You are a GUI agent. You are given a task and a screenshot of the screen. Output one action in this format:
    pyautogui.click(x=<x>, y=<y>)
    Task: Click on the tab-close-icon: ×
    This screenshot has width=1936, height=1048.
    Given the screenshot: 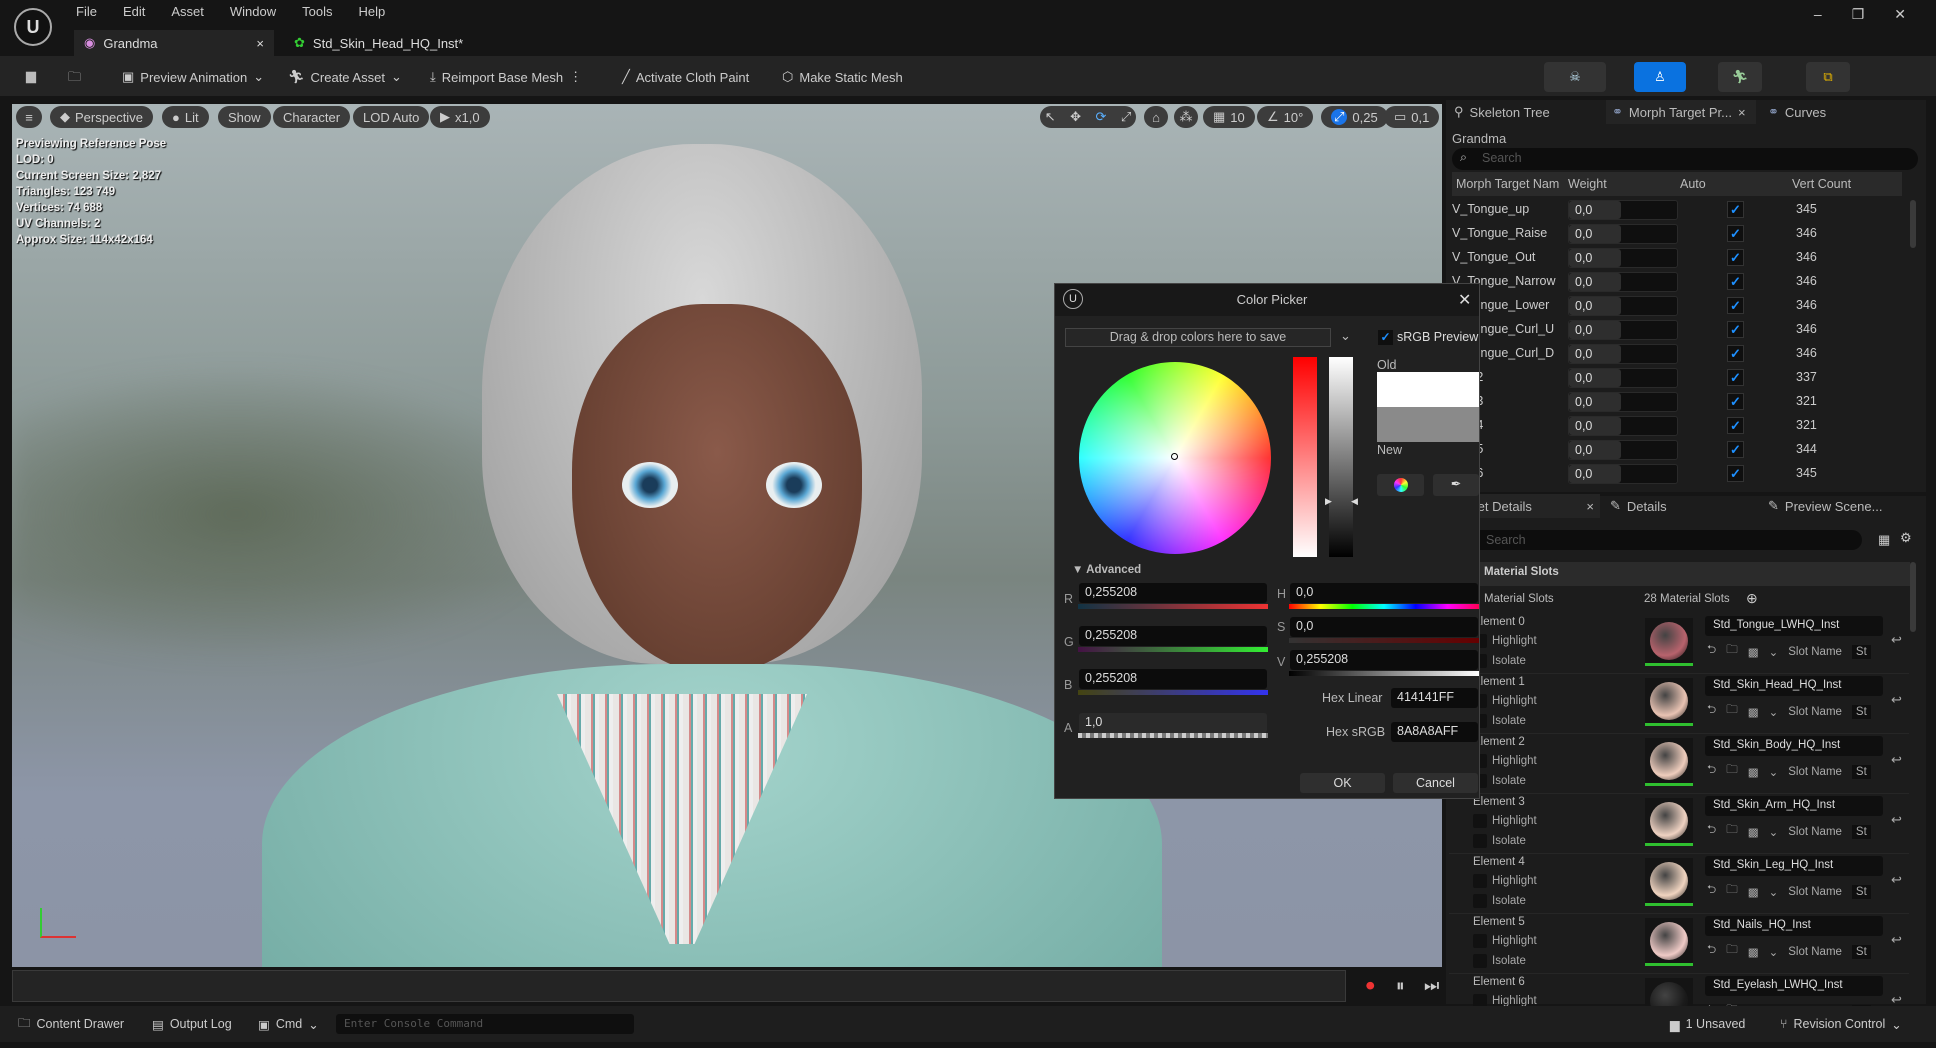 What is the action you would take?
    pyautogui.click(x=1590, y=506)
    